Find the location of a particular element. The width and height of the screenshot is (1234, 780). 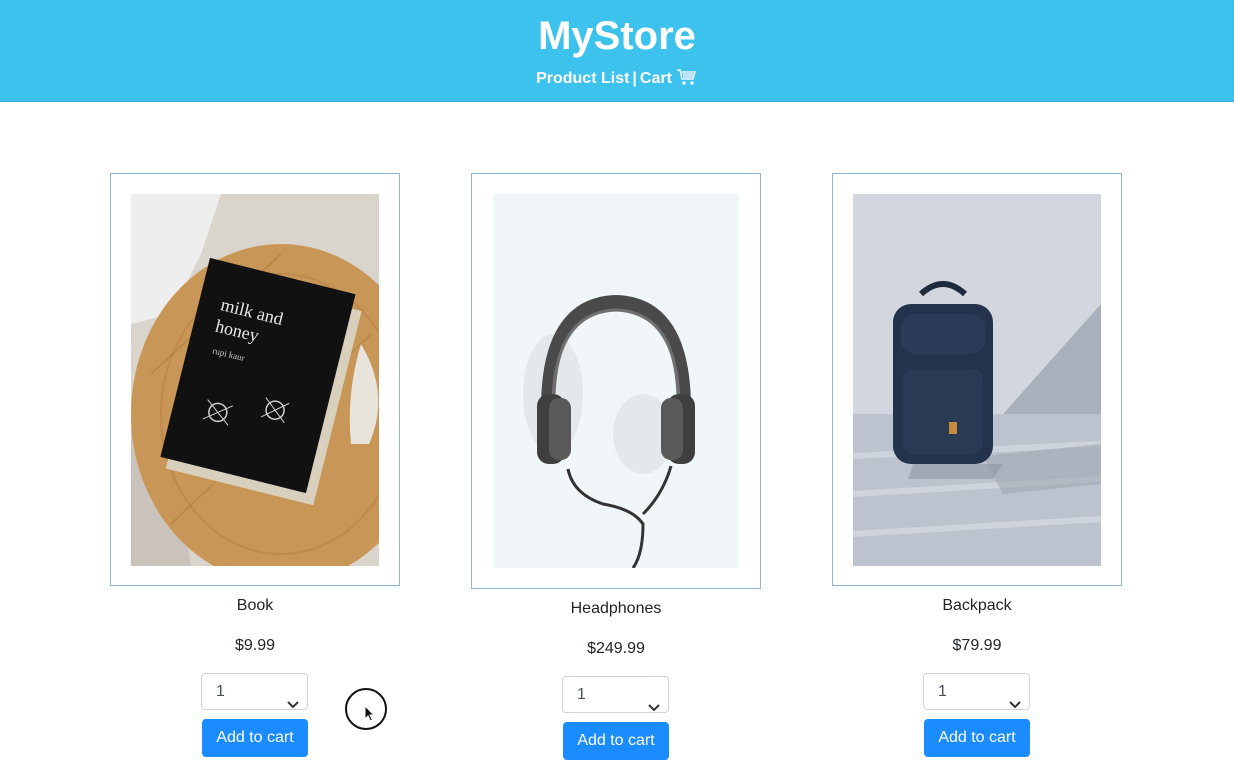

product-price: $9.99 is located at coordinates (255, 645).